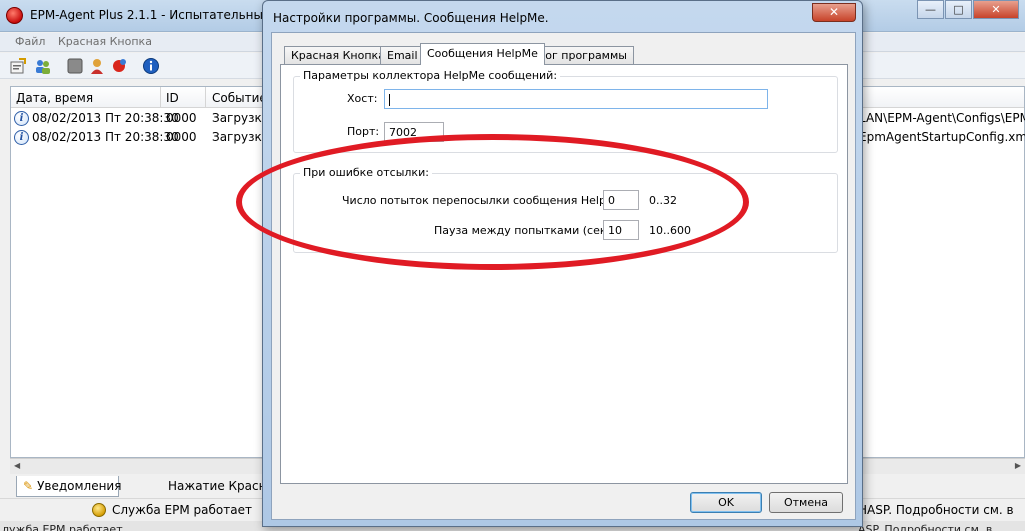  I want to click on stop-icon, so click(75, 66).